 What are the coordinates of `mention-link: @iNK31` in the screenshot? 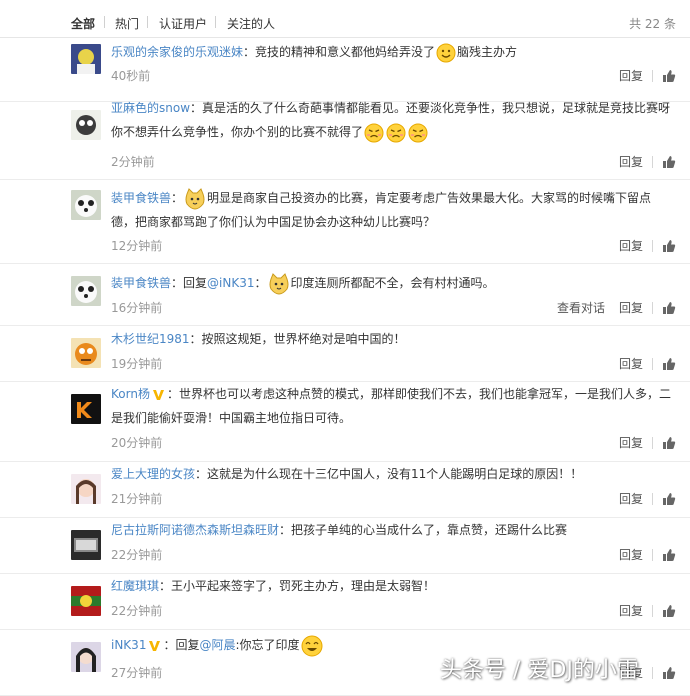 It's located at (230, 283).